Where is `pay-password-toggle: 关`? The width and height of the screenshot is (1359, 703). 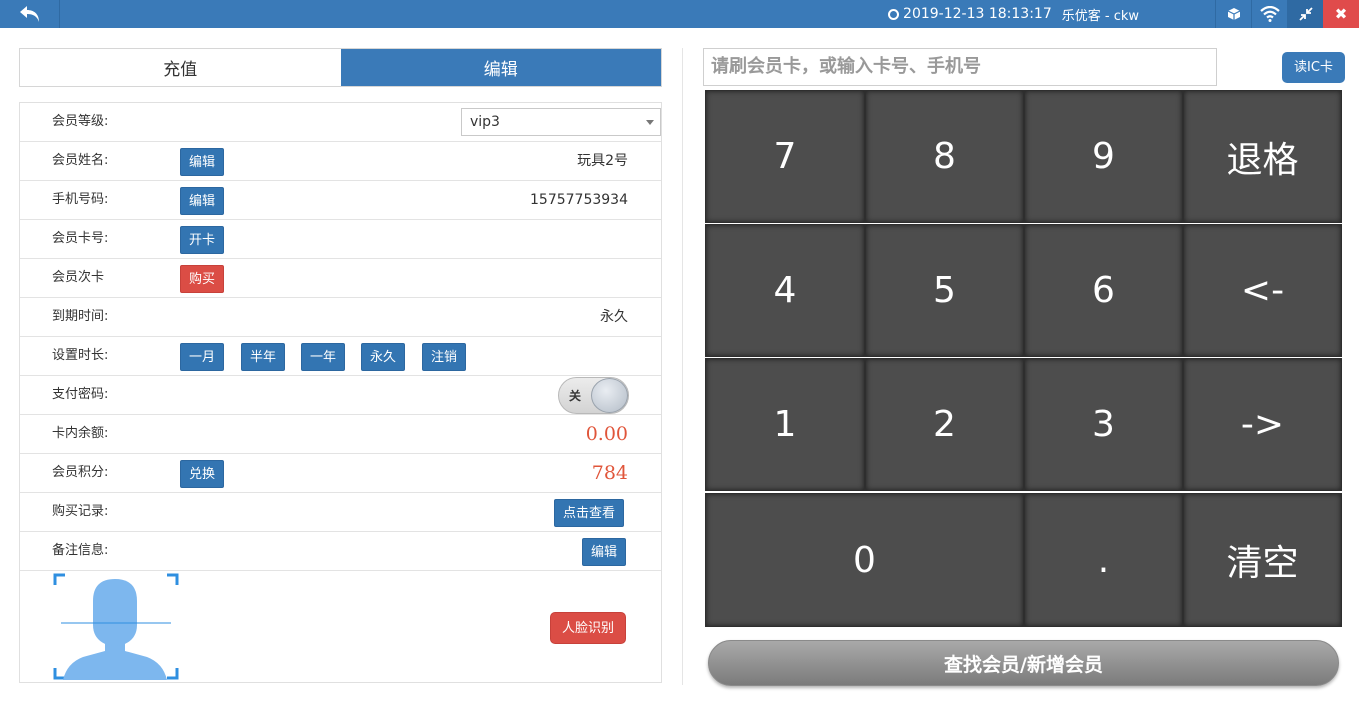
pay-password-toggle: 关 is located at coordinates (593, 395).